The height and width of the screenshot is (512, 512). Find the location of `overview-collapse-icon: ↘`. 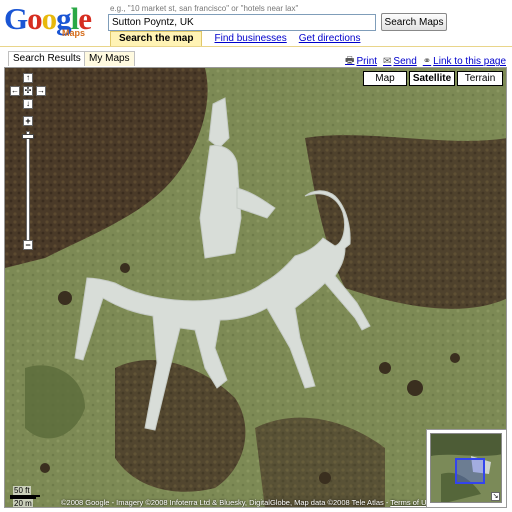

overview-collapse-icon: ↘ is located at coordinates (495, 496).